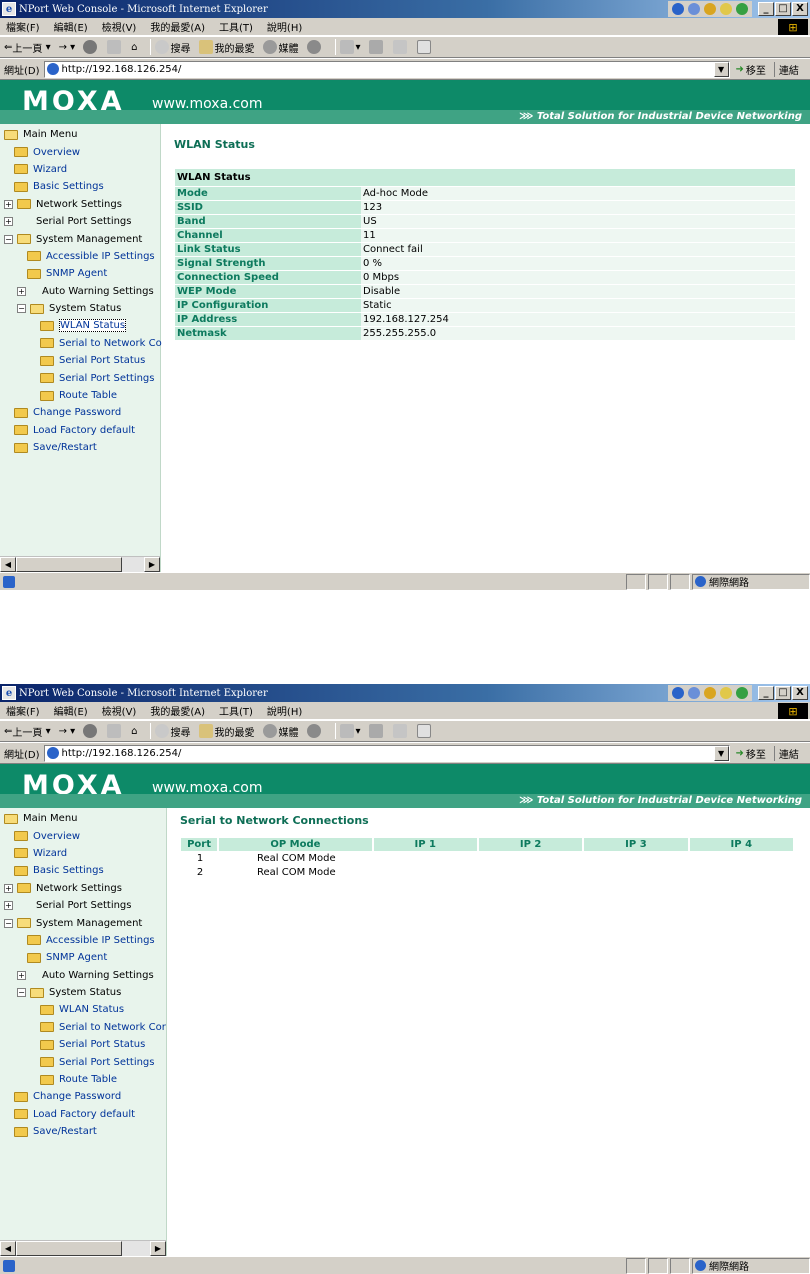 The image size is (810, 1274). I want to click on nav-network-settings: + Network Settings, so click(83, 888).